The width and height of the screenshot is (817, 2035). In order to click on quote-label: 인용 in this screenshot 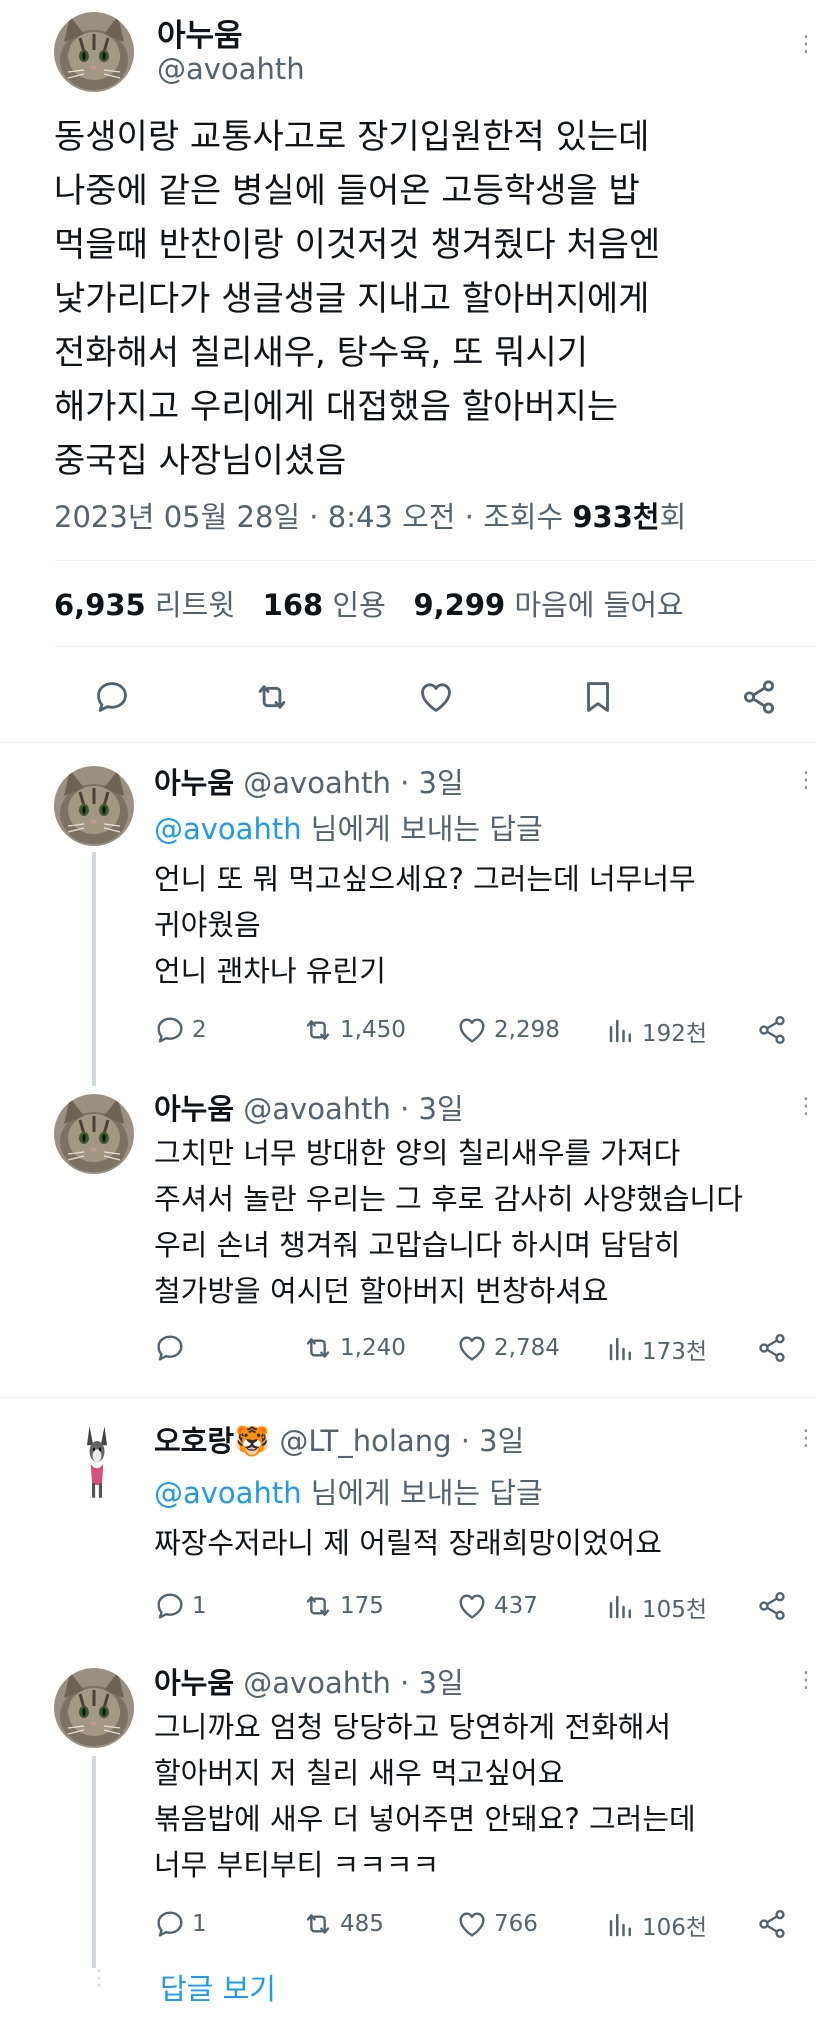, I will do `click(359, 605)`.